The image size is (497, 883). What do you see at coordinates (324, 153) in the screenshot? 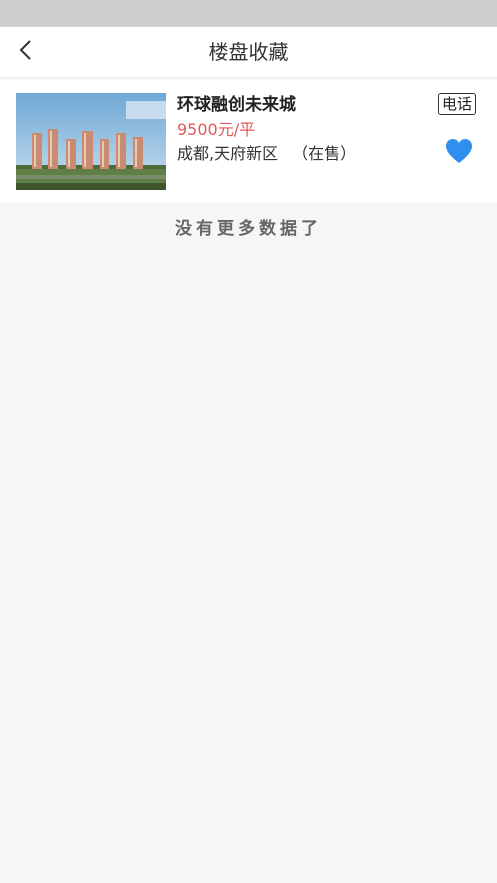
I see `property-sale-status: （在售）` at bounding box center [324, 153].